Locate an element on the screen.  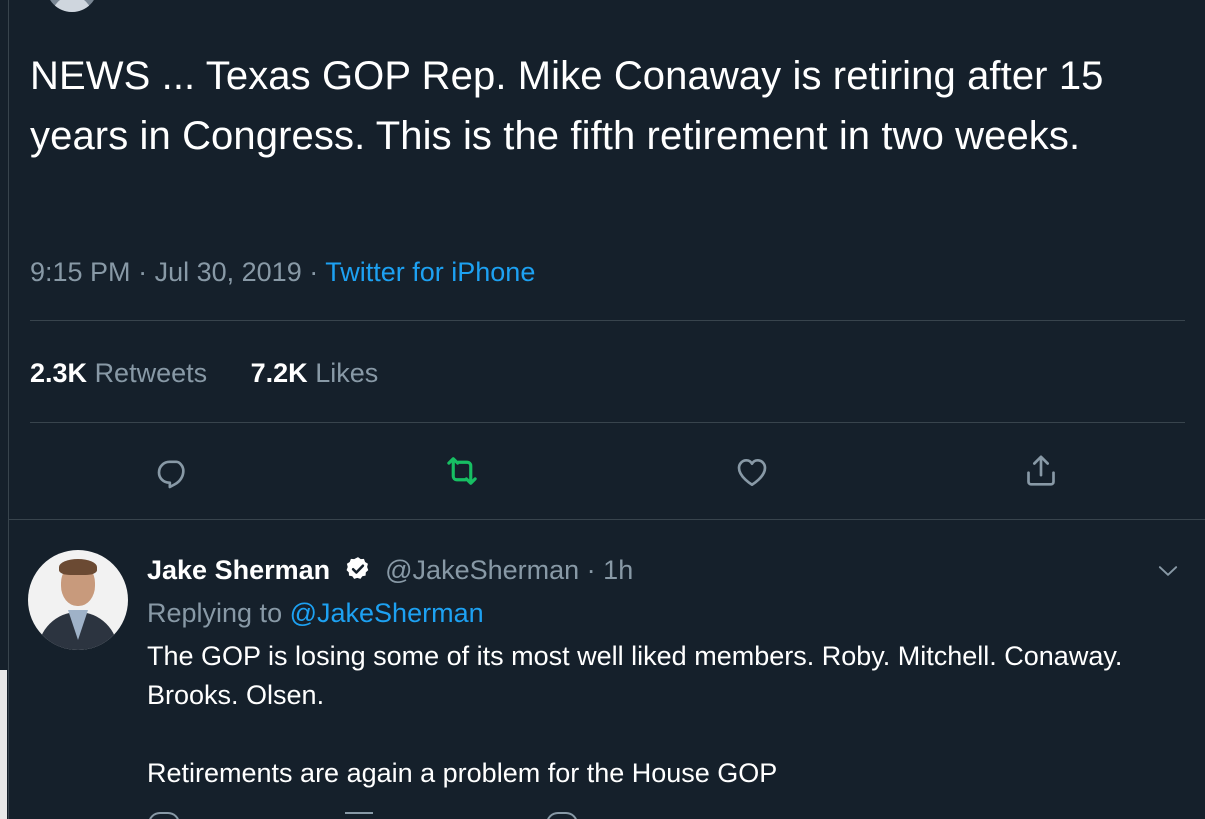
tweet-stats: 2.3K Retweets 7.2K Likes is located at coordinates (222, 373).